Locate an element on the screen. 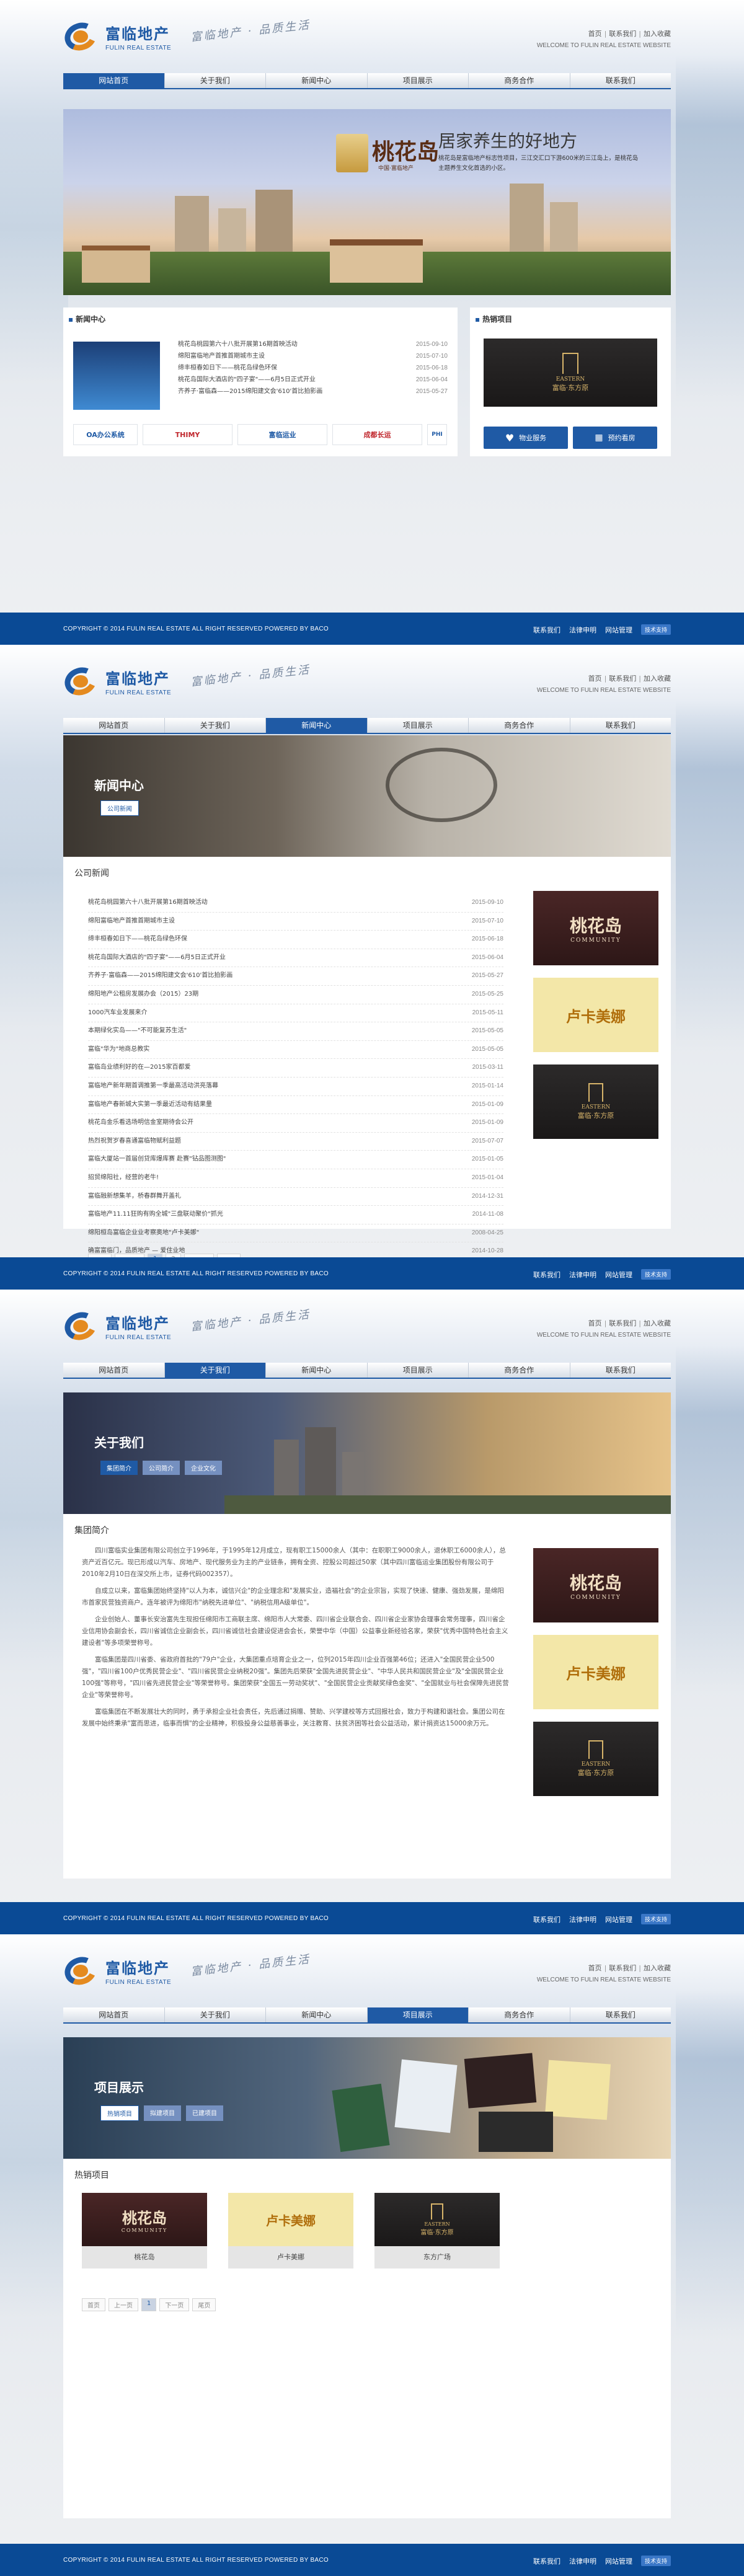 The height and width of the screenshot is (2576, 744). list-item: 富临地产新年期首调推第一季最高活动洪亮落幕 2015-01-14 is located at coordinates (295, 1087).